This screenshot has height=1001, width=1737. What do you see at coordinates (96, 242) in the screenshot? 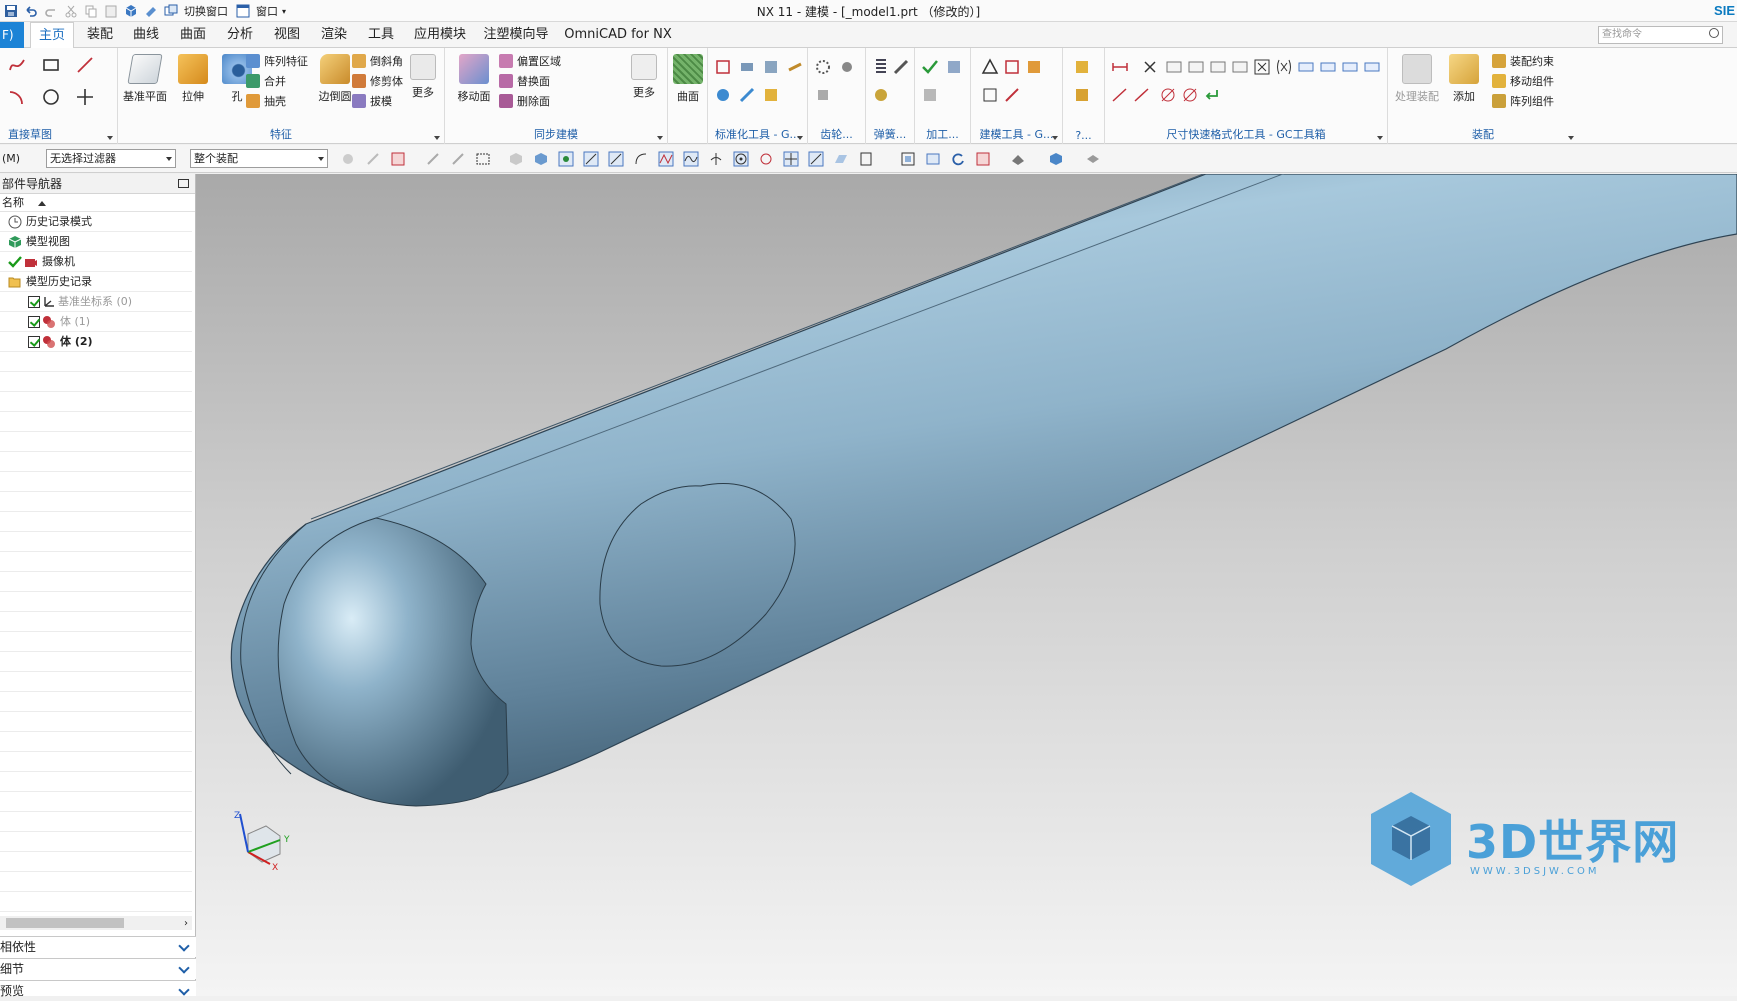
I see `tree-item-model-views: 模型视图` at bounding box center [96, 242].